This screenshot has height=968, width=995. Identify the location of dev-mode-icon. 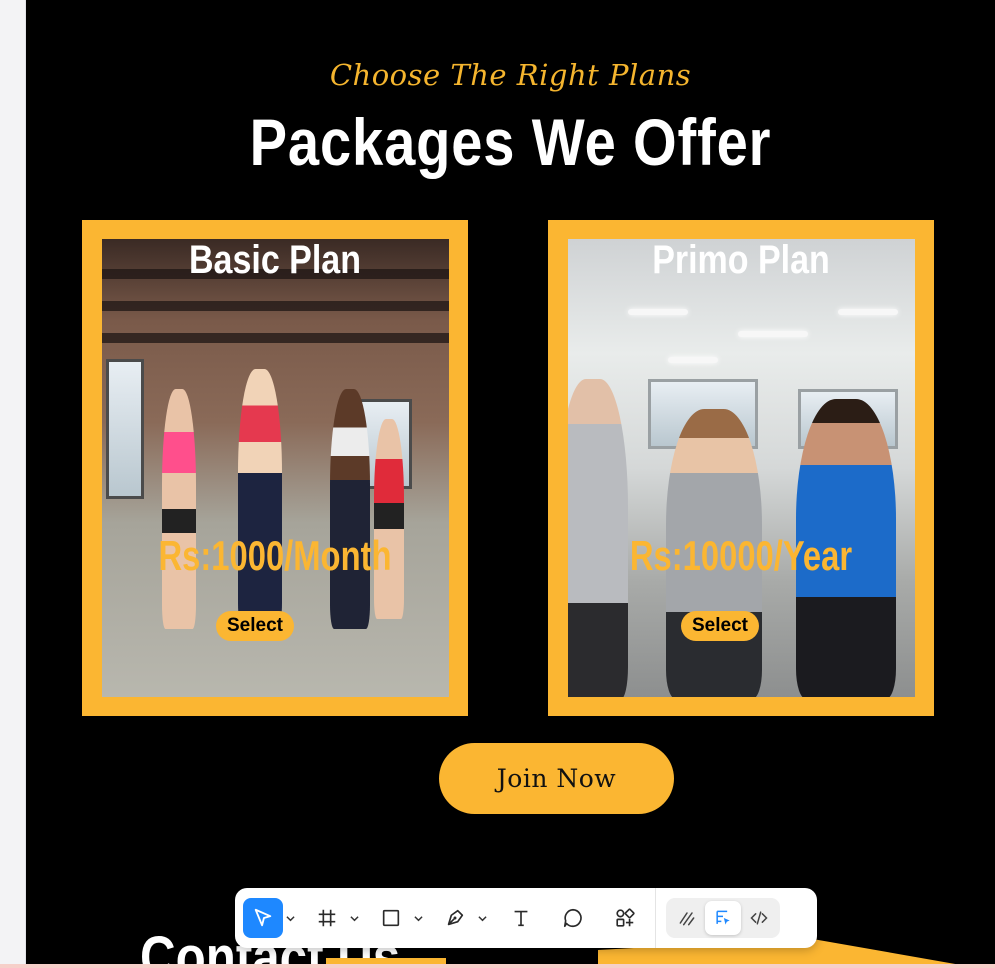
(759, 918).